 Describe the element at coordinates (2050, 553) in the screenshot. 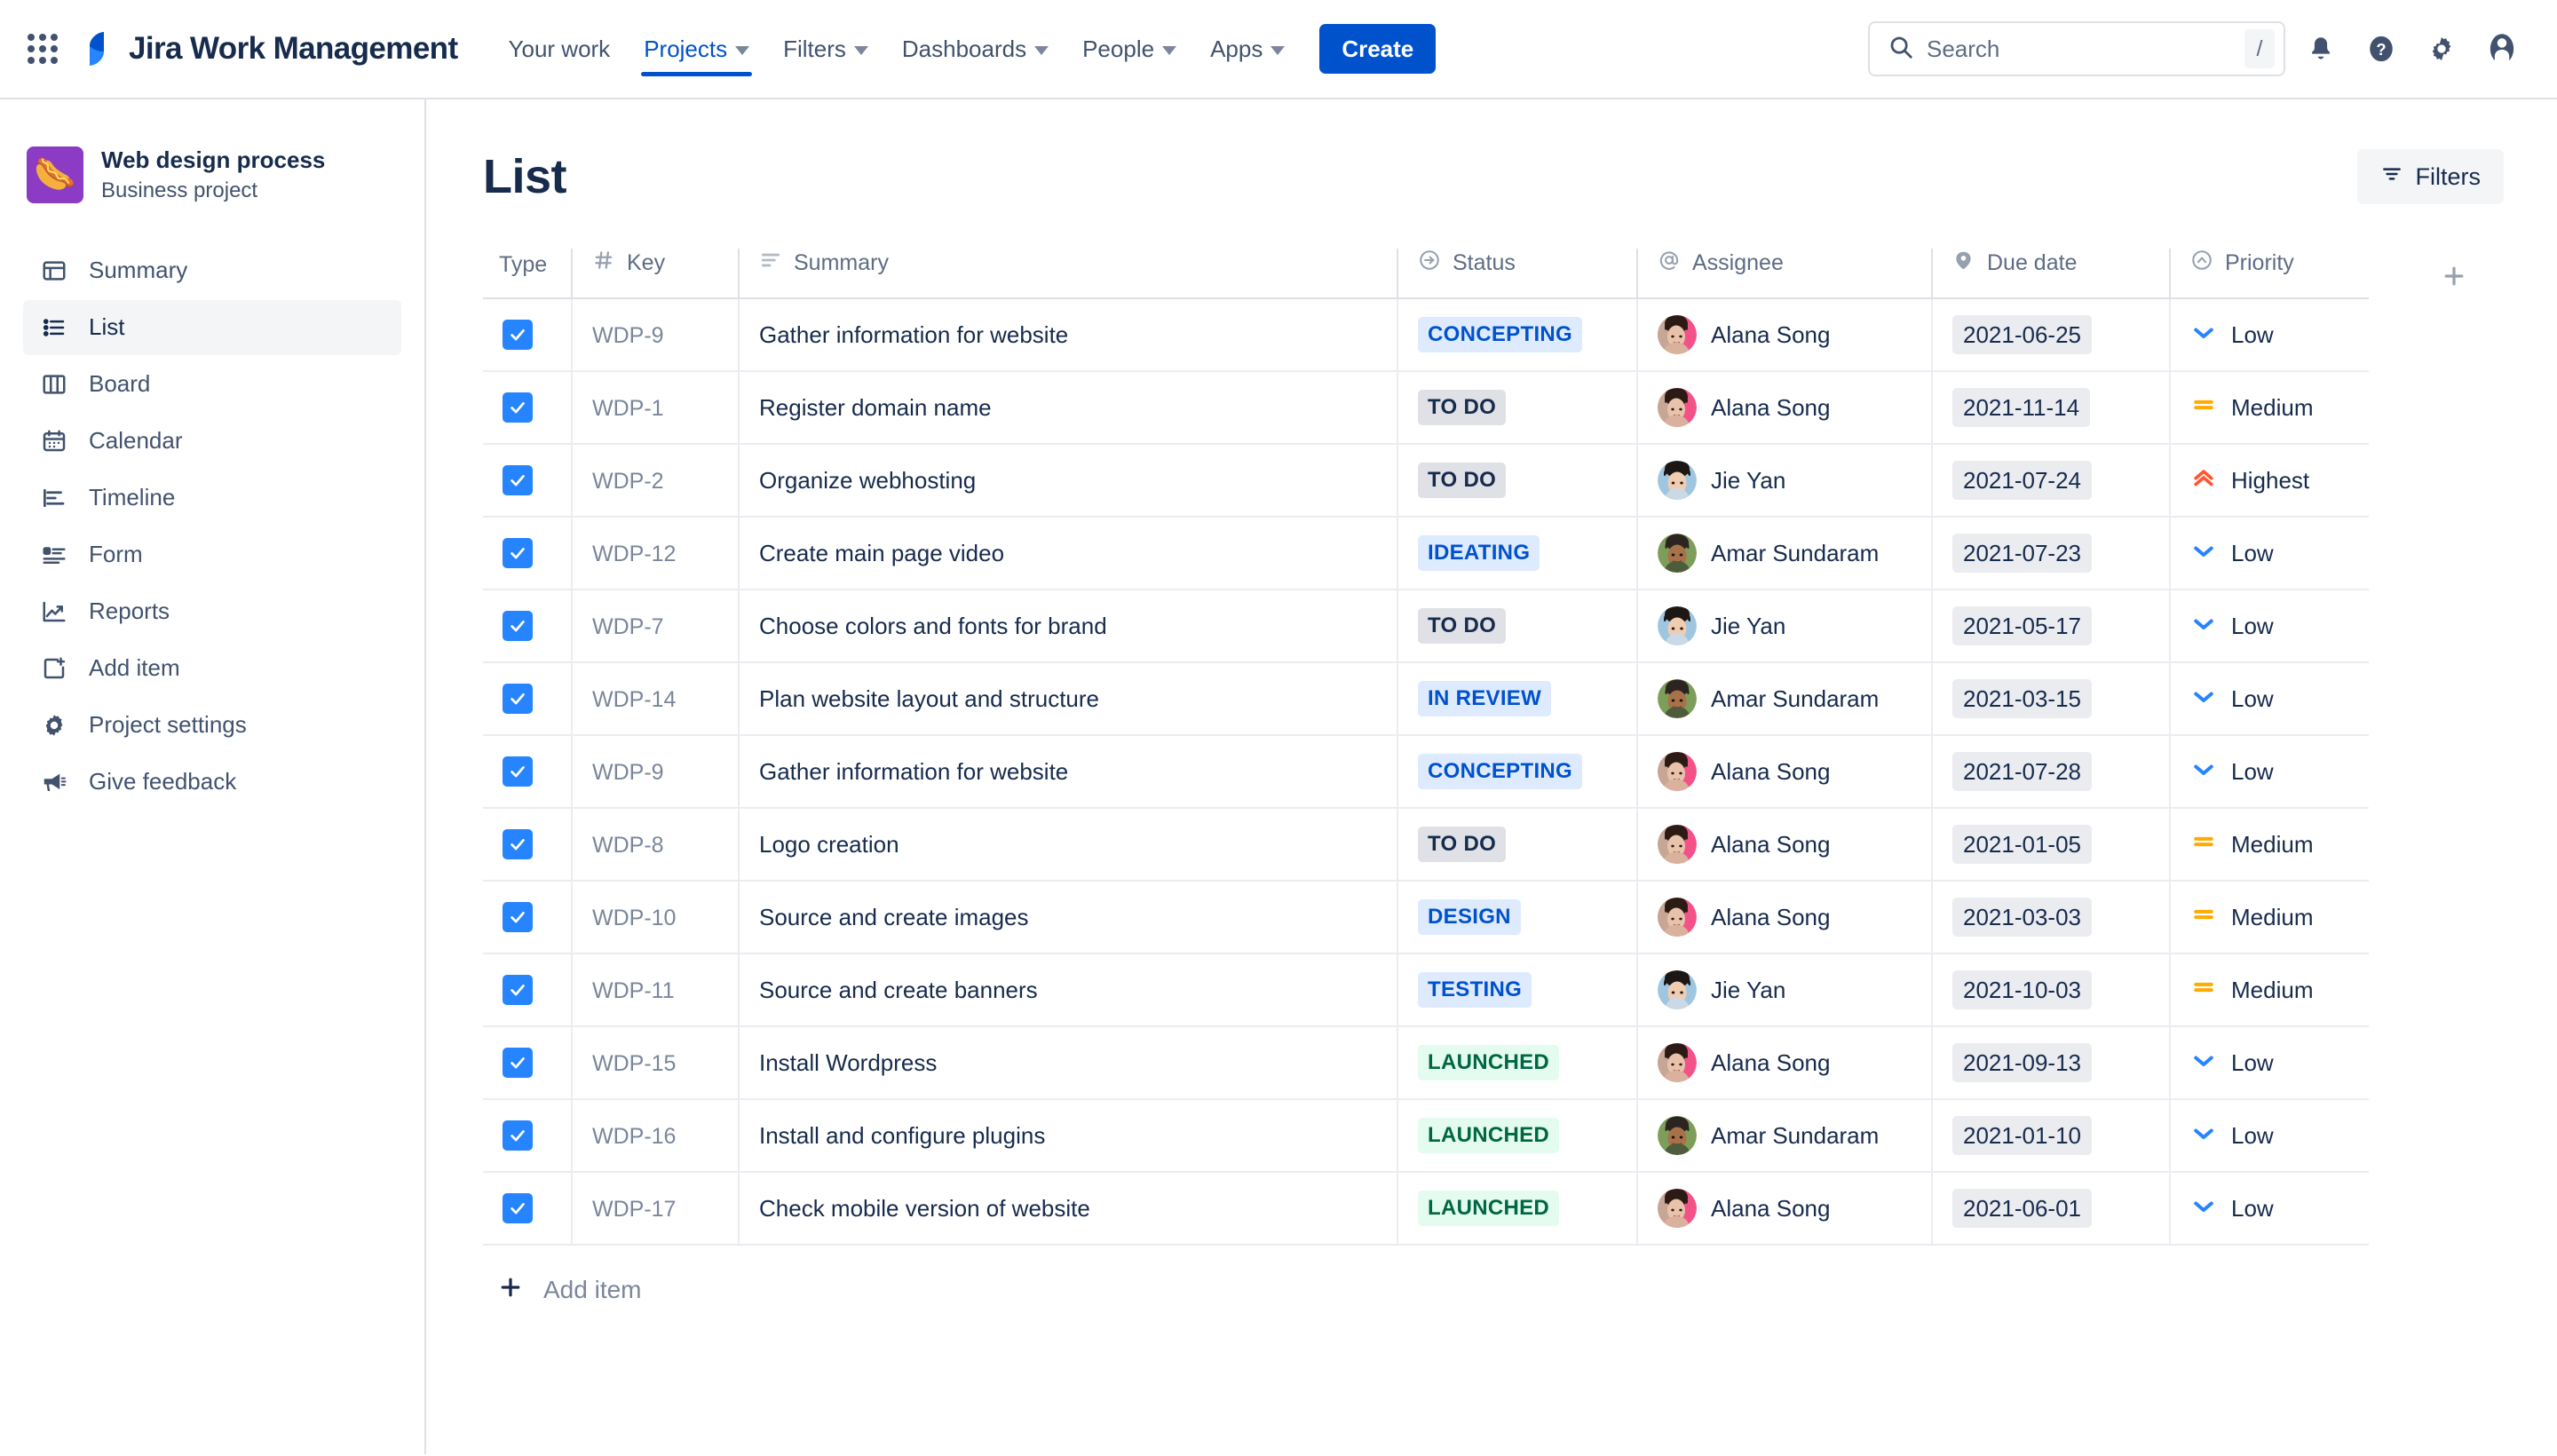

I see `cell-due-date: 2021-07-23` at that location.